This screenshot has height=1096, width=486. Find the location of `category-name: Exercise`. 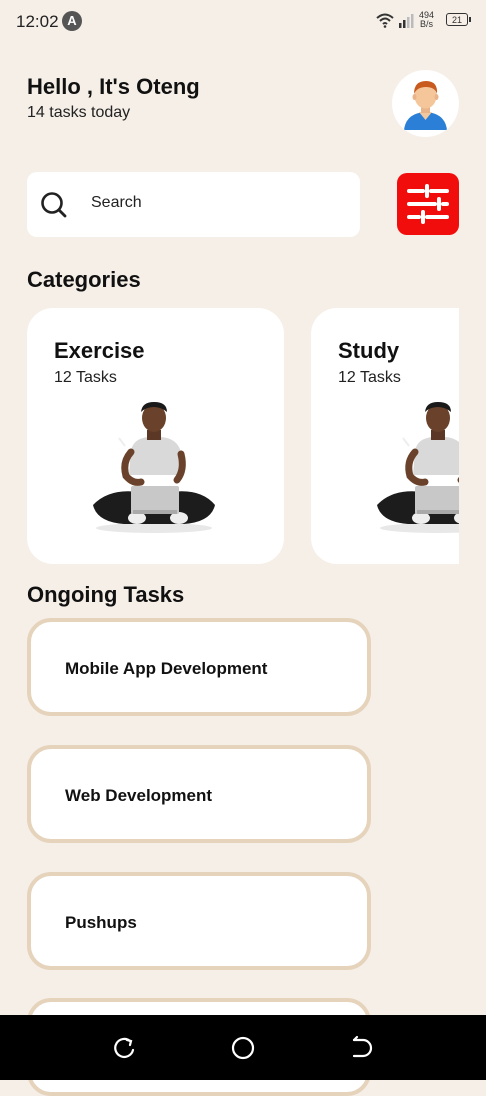

category-name: Exercise is located at coordinates (99, 350).